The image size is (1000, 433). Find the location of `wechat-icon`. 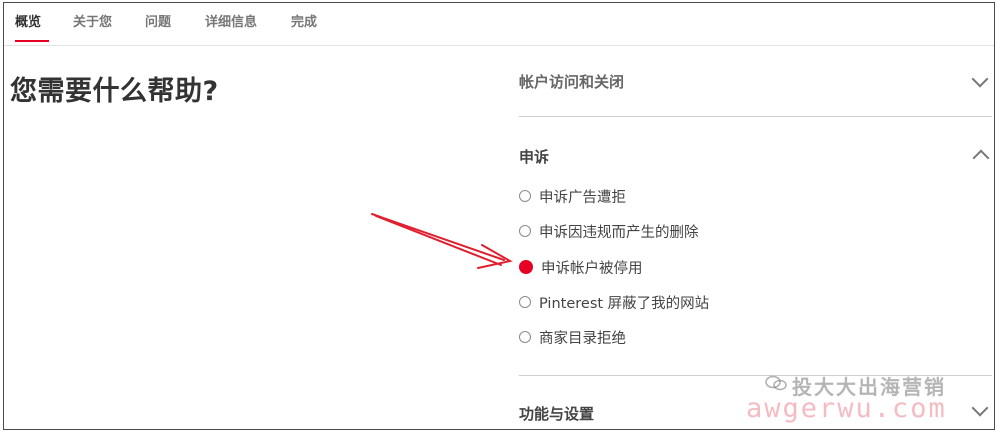

wechat-icon is located at coordinates (776, 383).